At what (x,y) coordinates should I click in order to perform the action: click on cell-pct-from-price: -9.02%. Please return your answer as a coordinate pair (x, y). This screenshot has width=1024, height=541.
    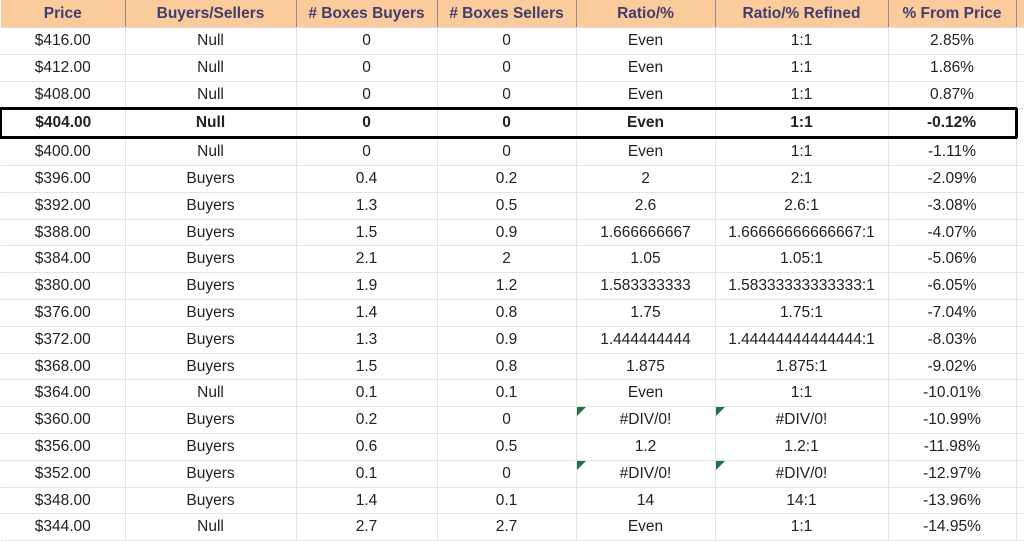
    Looking at the image, I should click on (952, 367).